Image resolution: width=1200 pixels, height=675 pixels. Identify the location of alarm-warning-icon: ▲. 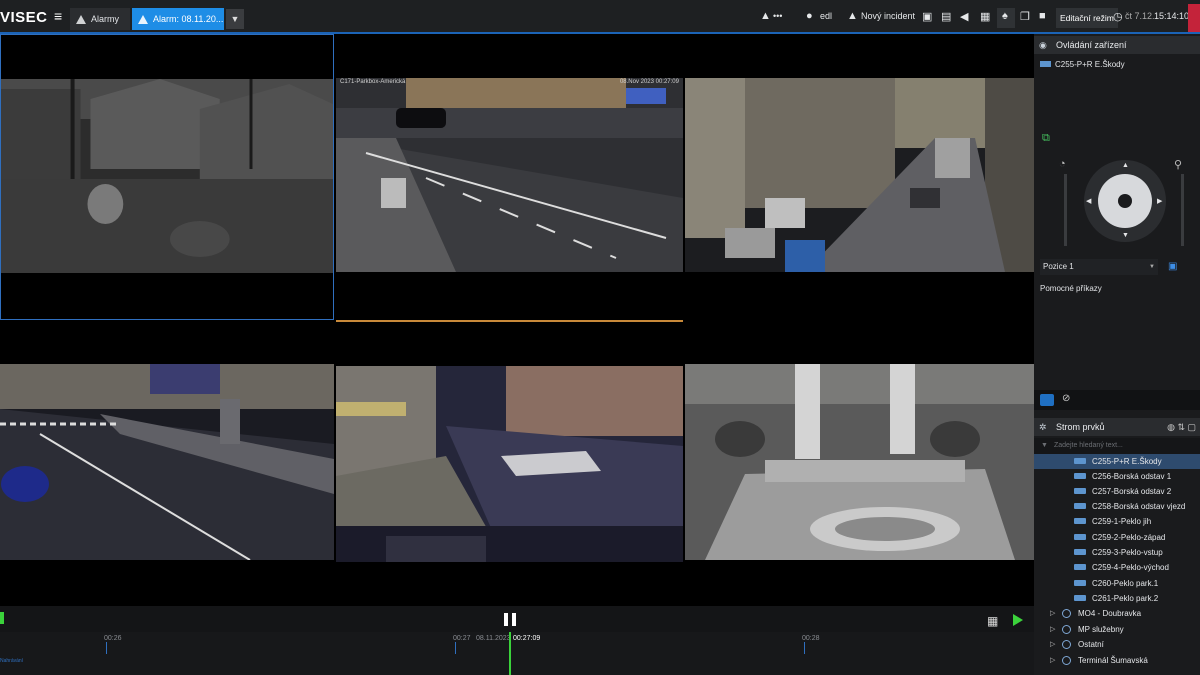
(765, 16).